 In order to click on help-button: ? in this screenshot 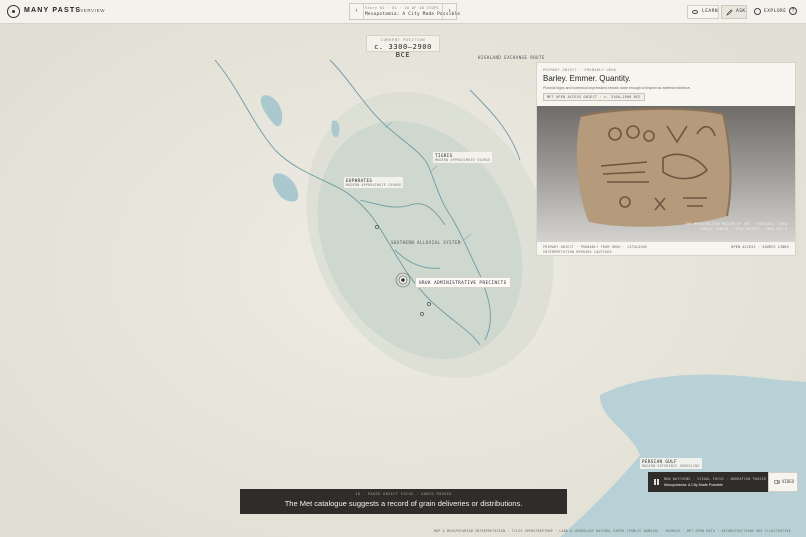, I will do `click(793, 11)`.